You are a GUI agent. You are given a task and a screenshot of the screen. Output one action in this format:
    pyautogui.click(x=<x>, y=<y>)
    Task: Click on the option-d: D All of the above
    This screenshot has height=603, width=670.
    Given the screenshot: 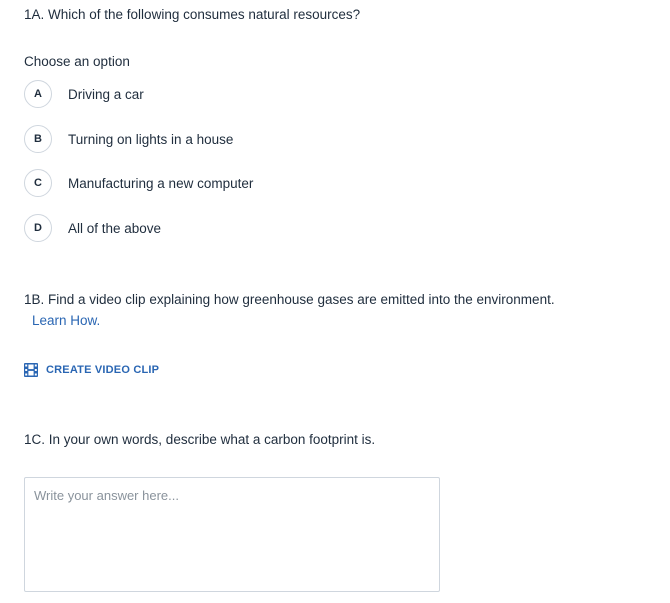 What is the action you would take?
    pyautogui.click(x=92, y=228)
    